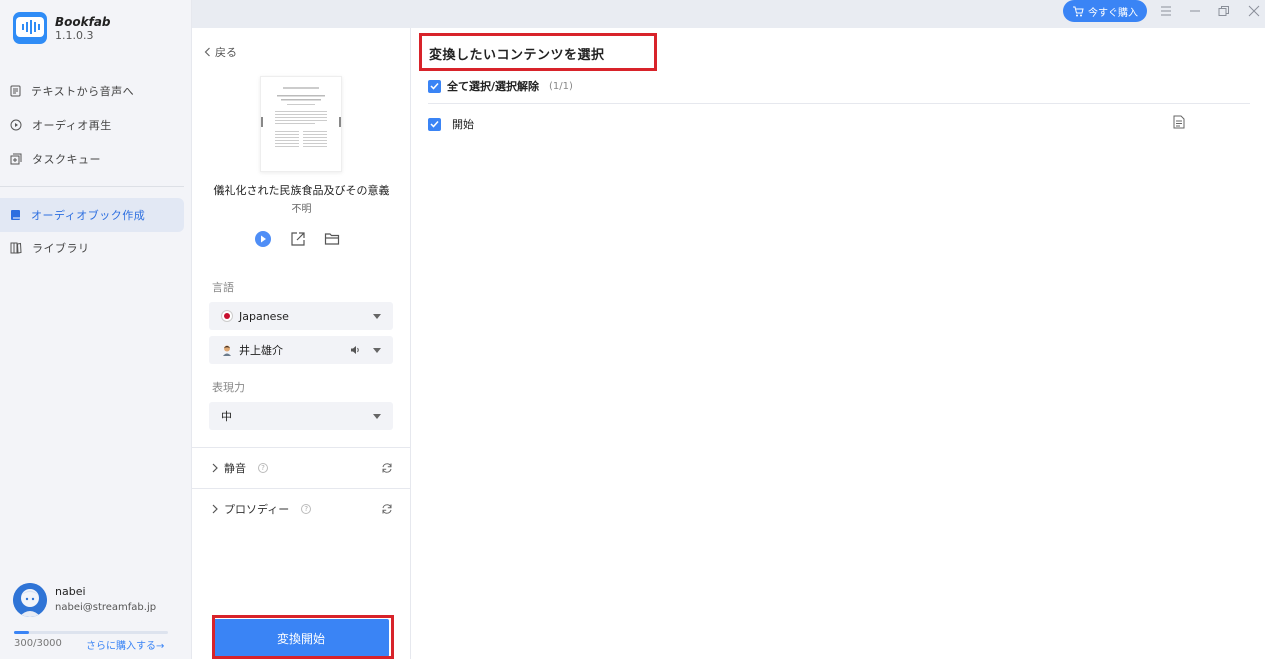 The image size is (1265, 659). Describe the element at coordinates (227, 350) in the screenshot. I see `voice-avatar-icon` at that location.